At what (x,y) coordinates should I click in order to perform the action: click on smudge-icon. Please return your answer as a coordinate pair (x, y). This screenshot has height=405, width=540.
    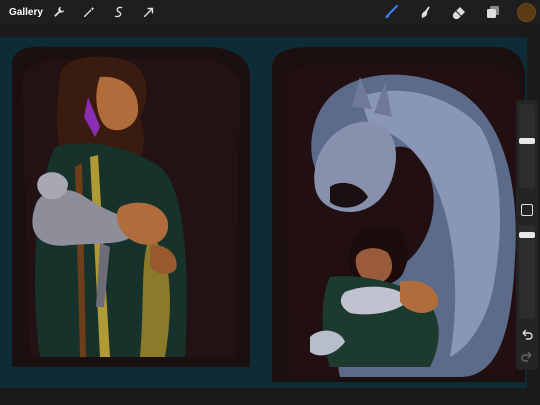
    Looking at the image, I should click on (425, 12).